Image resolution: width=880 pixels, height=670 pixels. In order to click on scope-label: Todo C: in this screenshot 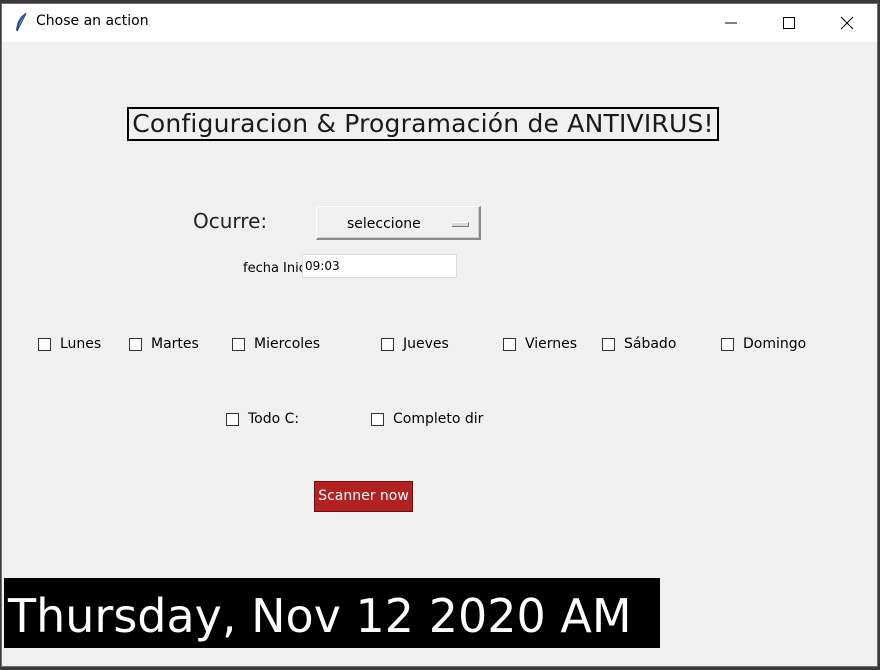, I will do `click(274, 419)`.